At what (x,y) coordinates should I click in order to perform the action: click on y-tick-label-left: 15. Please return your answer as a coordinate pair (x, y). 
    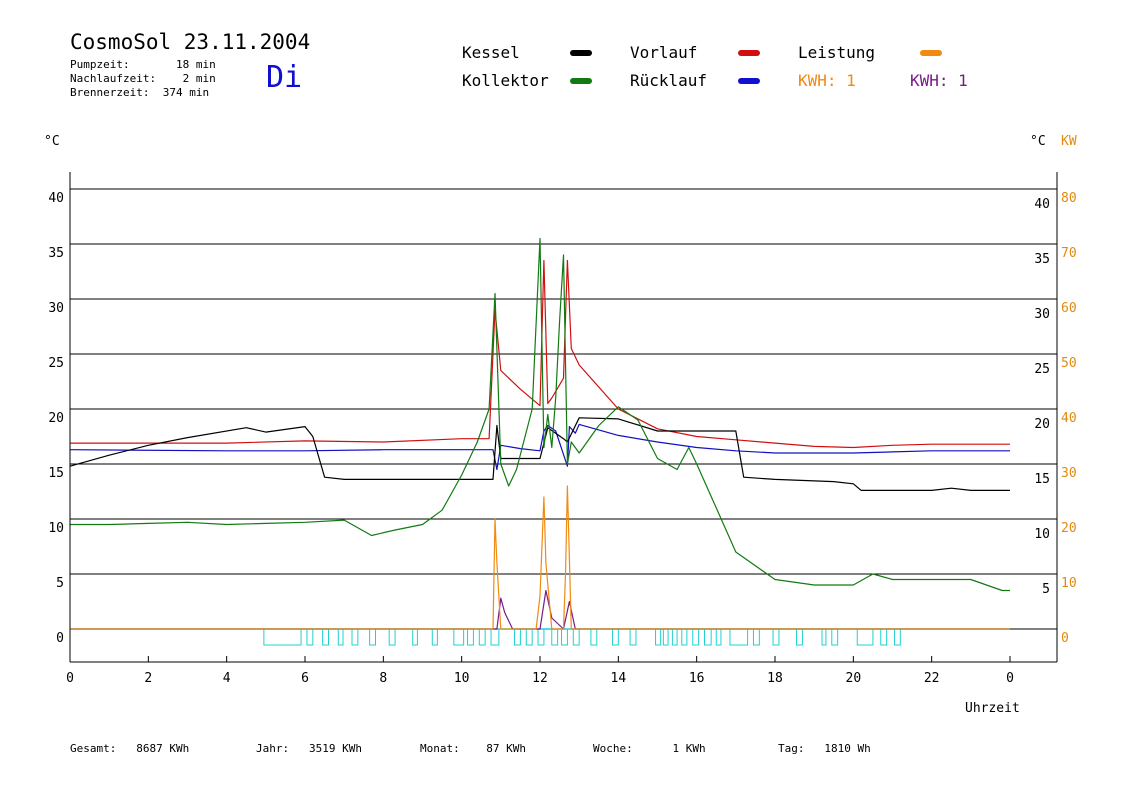
    Looking at the image, I should click on (56, 473).